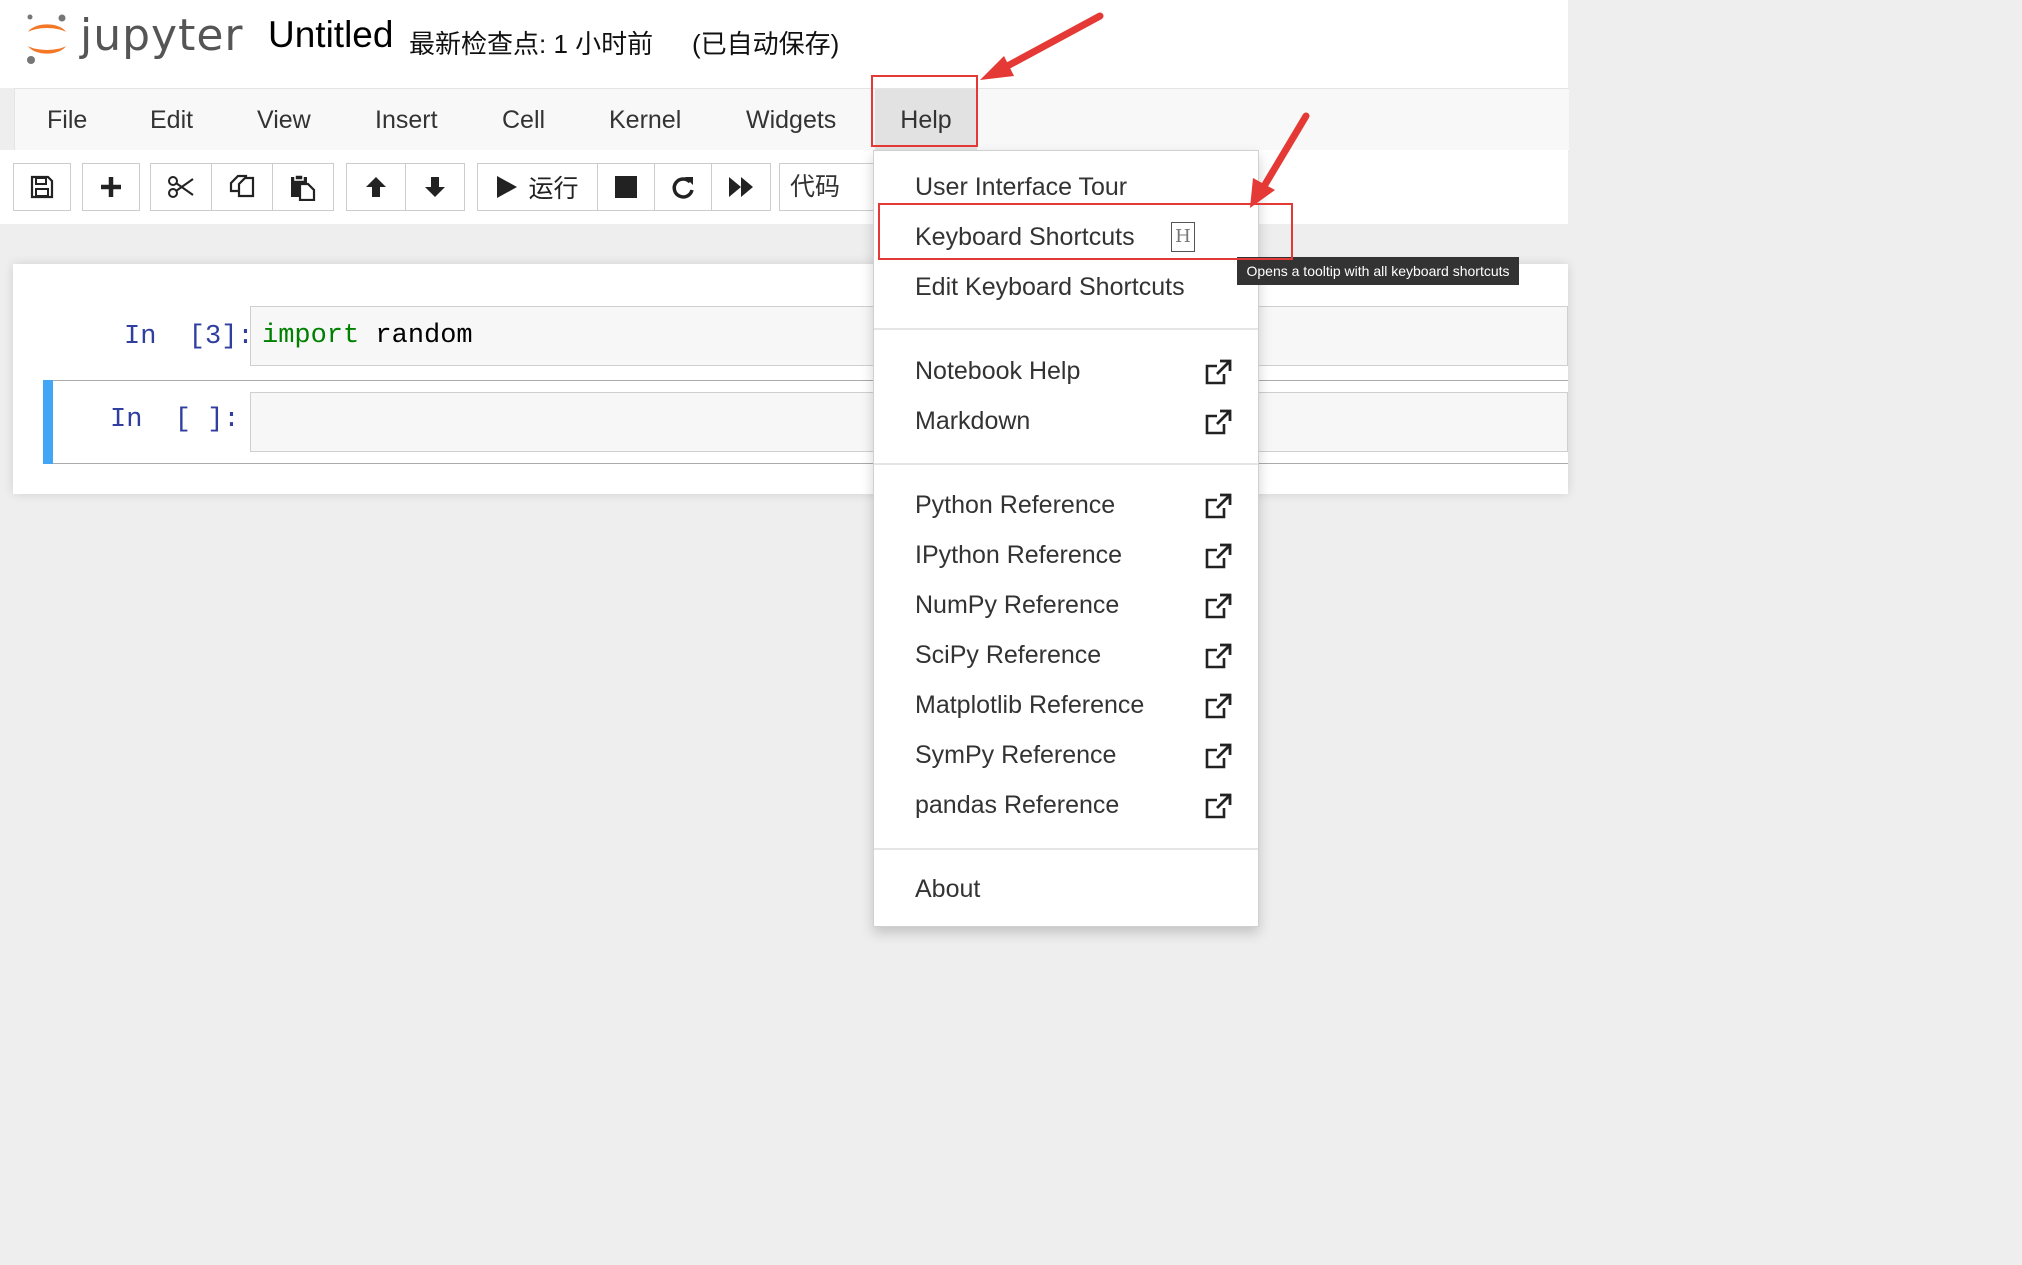 This screenshot has width=2022, height=1265. I want to click on arrow-up-icon, so click(376, 187).